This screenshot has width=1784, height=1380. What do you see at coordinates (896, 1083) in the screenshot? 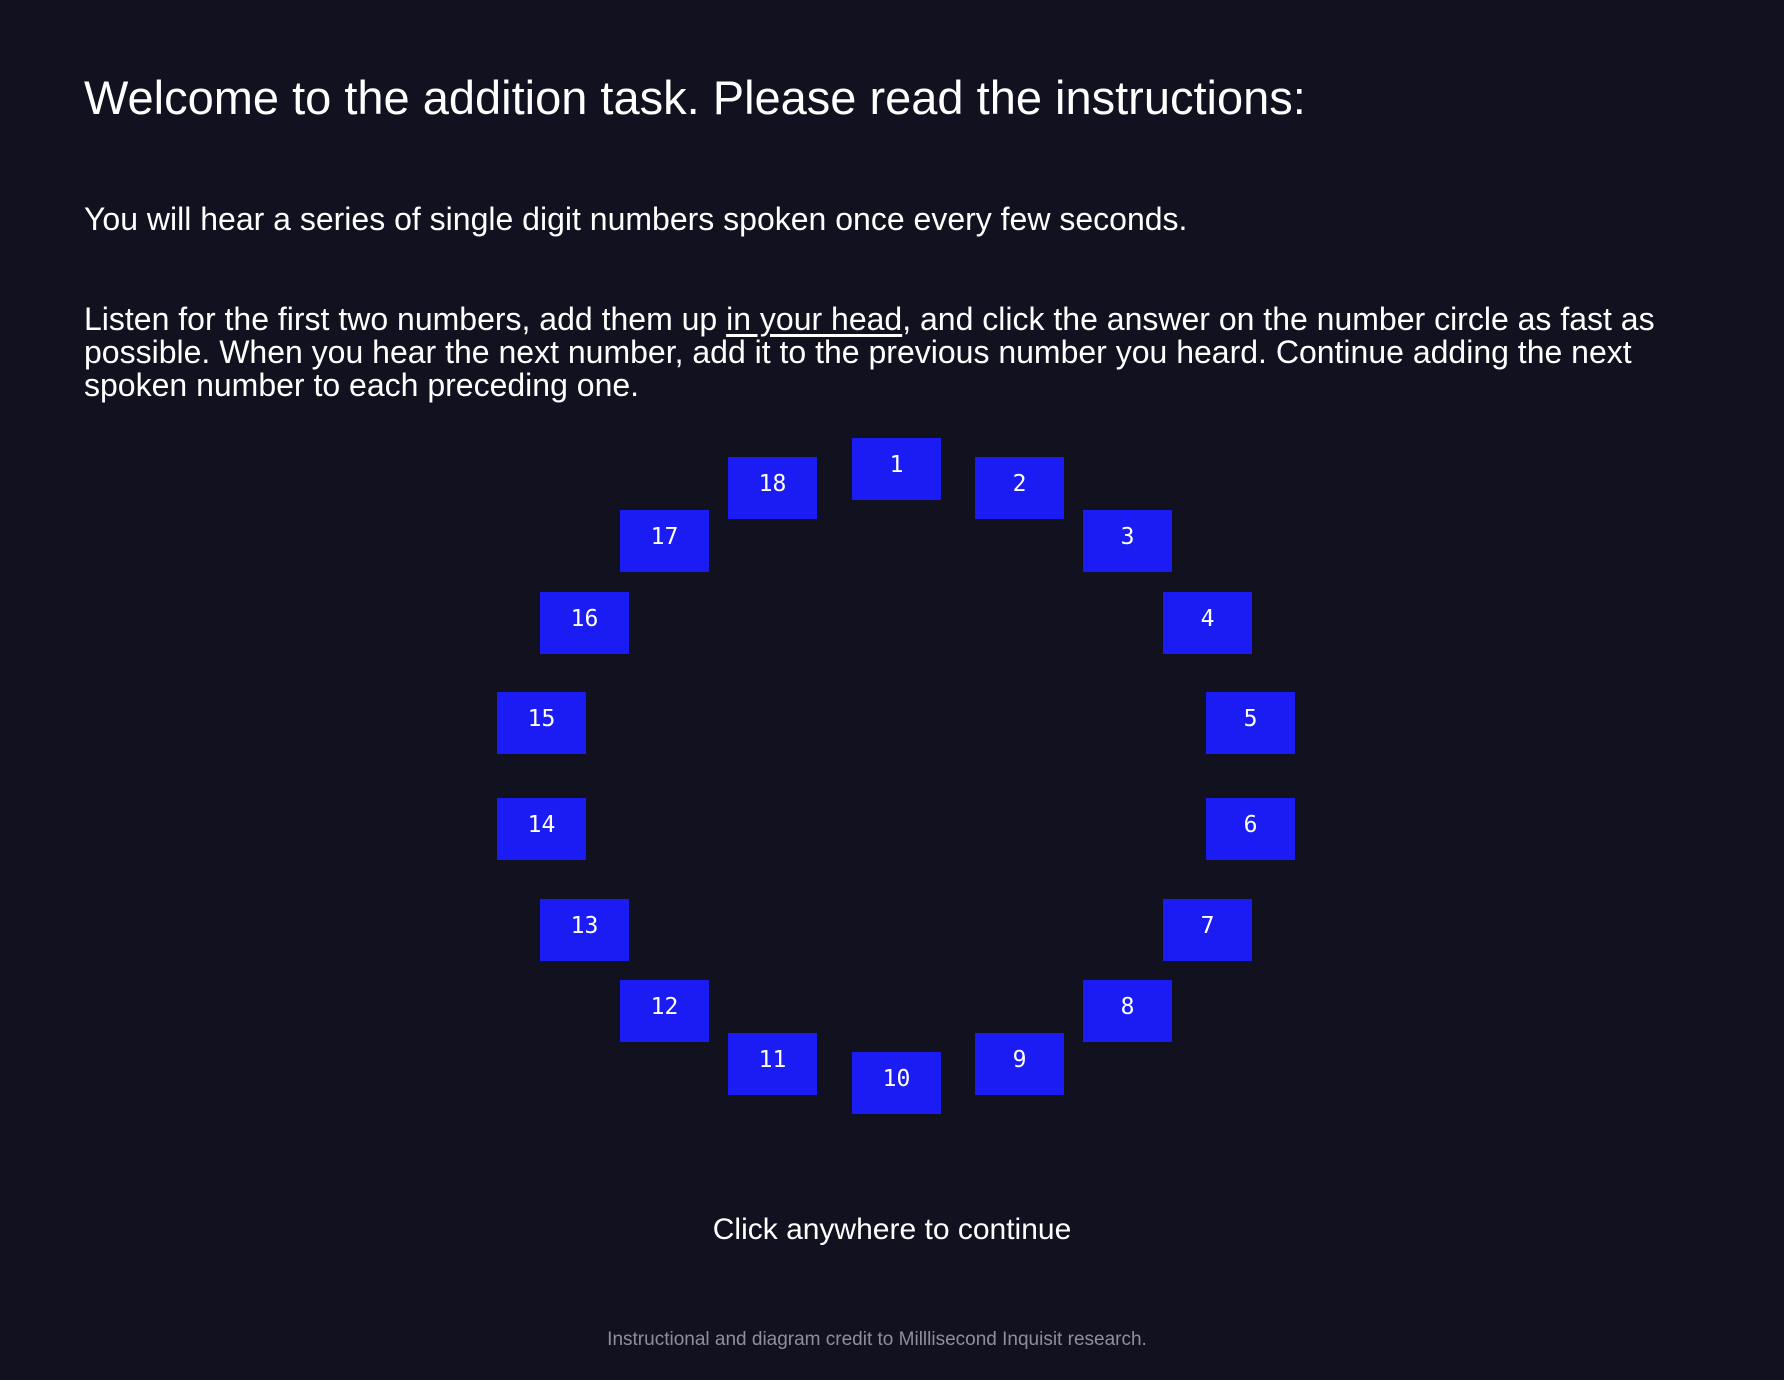
I see `number-box-10: 10` at bounding box center [896, 1083].